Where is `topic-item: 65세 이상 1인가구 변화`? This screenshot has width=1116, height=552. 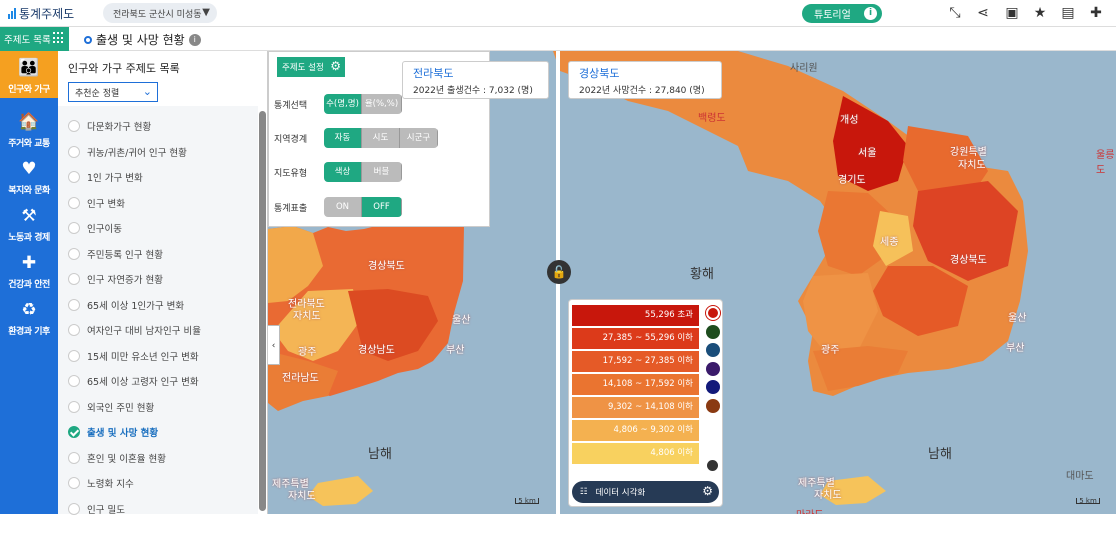 topic-item: 65세 이상 1인가구 변화 is located at coordinates (126, 305).